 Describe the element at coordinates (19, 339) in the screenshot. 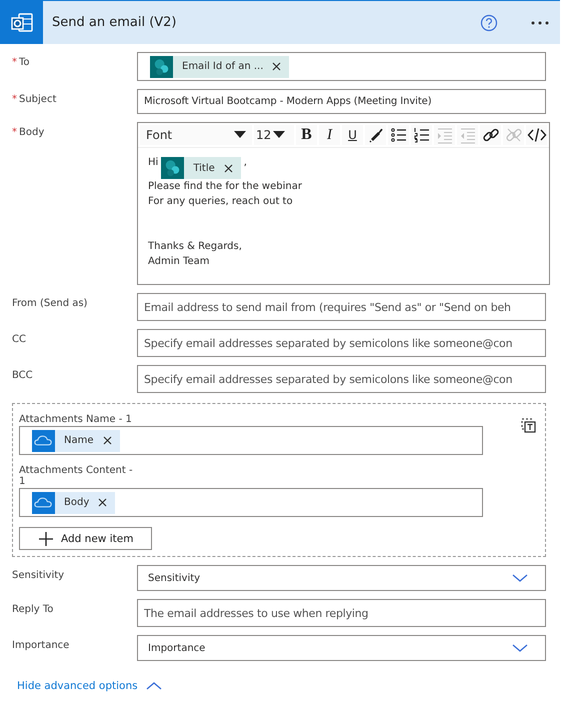

I see `field-label: CC` at that location.